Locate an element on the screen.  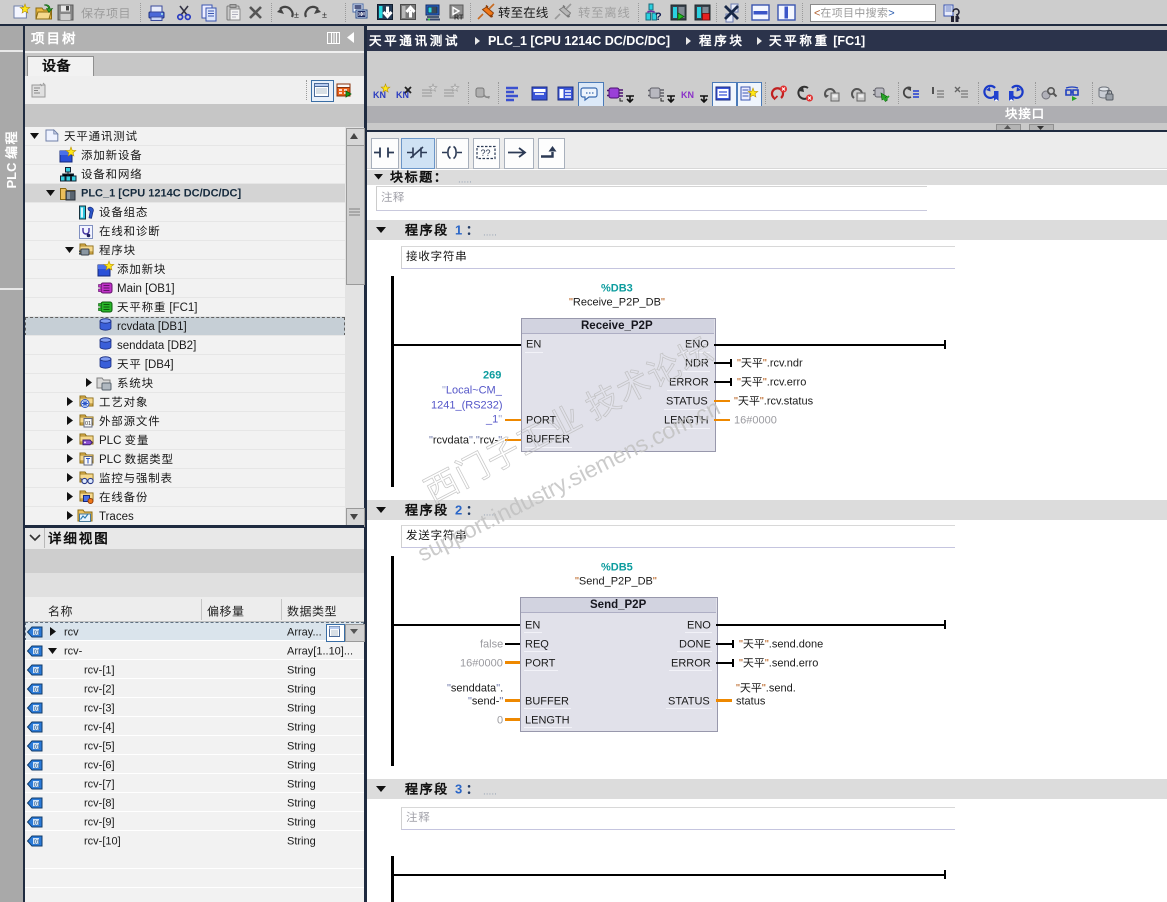
svg-text: ENO is located at coordinates (699, 625).